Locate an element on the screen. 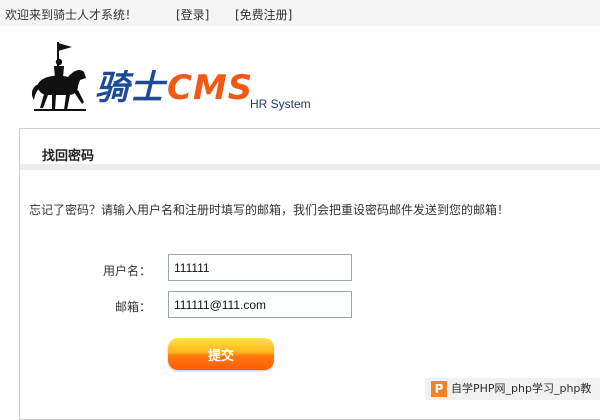  submit-button: 提交 is located at coordinates (221, 354).